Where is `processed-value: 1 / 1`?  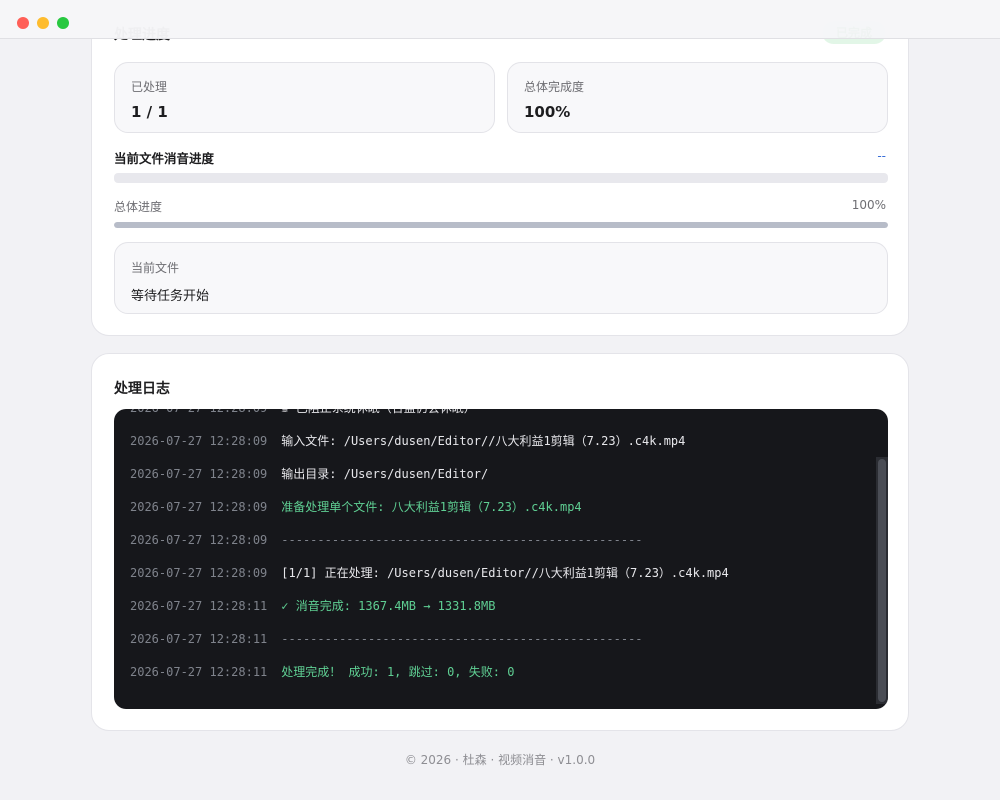 processed-value: 1 / 1 is located at coordinates (149, 112).